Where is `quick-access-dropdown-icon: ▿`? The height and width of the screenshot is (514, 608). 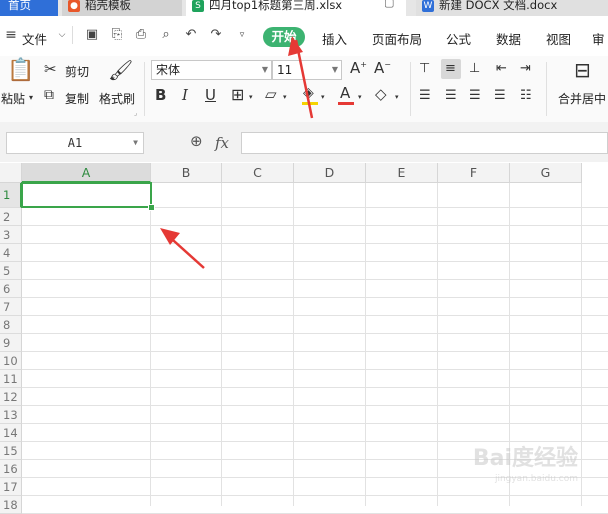 quick-access-dropdown-icon: ▿ is located at coordinates (242, 35).